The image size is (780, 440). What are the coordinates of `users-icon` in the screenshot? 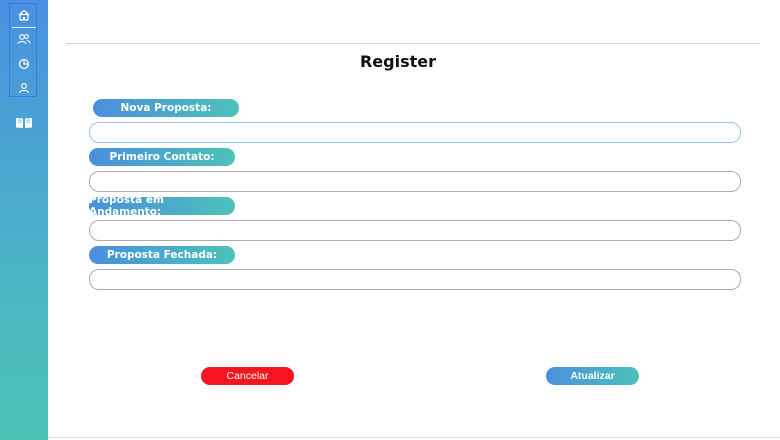 It's located at (24, 39).